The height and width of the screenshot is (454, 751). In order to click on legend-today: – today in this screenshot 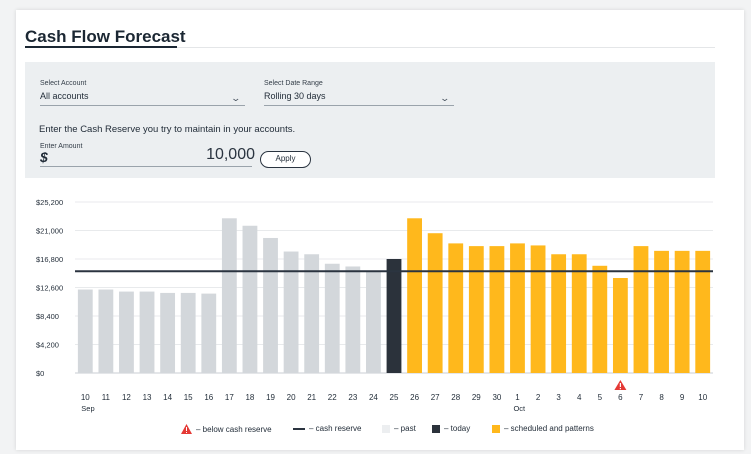, I will do `click(451, 428)`.